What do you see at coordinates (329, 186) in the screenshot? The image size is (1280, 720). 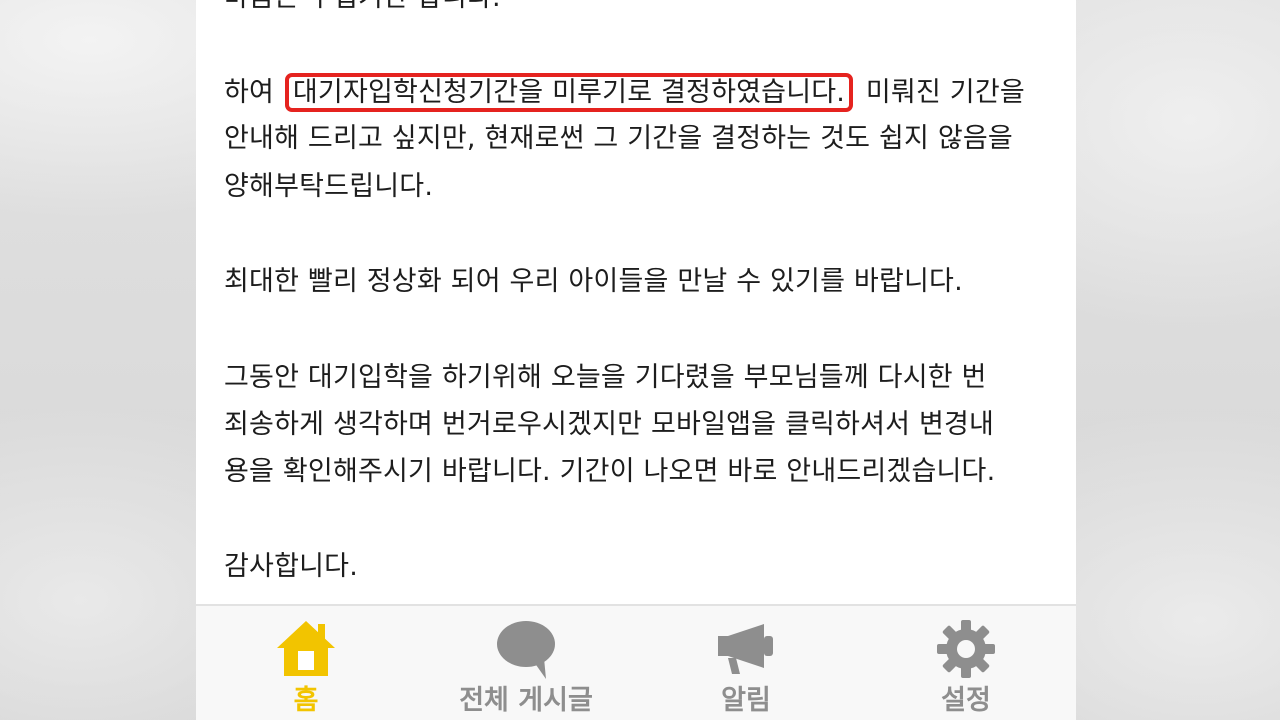 I see `article-line: 양해부탁드립니다.` at bounding box center [329, 186].